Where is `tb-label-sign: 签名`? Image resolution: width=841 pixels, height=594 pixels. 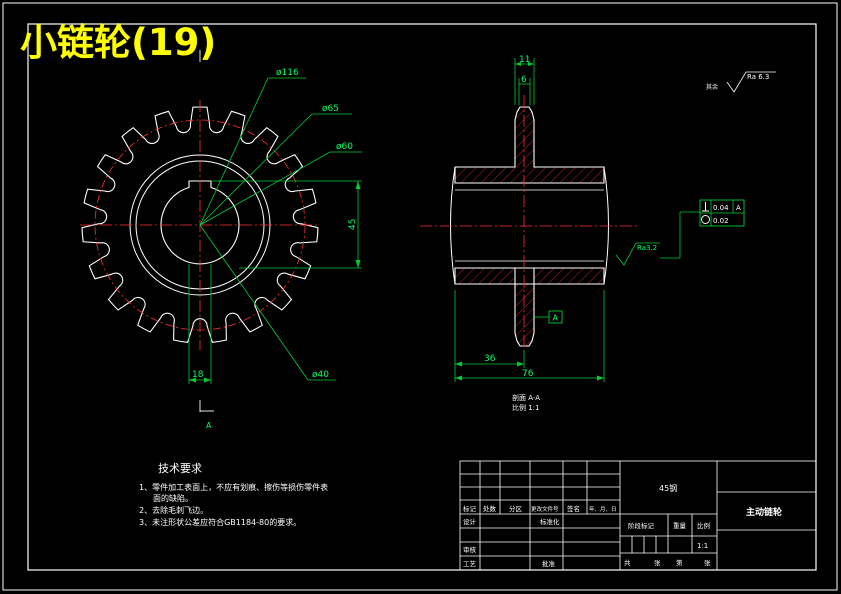
tb-label-sign: 签名 is located at coordinates (573, 508).